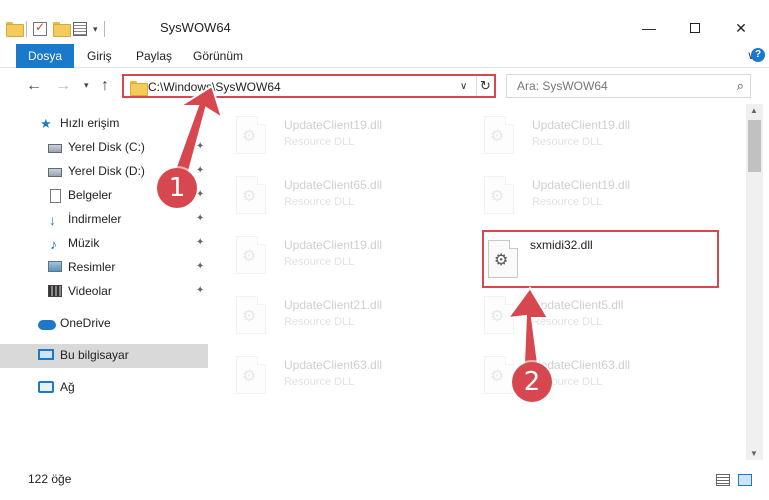 The width and height of the screenshot is (769, 500). Describe the element at coordinates (562, 86) in the screenshot. I see `search-placeholder: Ara: SysWOW64` at that location.